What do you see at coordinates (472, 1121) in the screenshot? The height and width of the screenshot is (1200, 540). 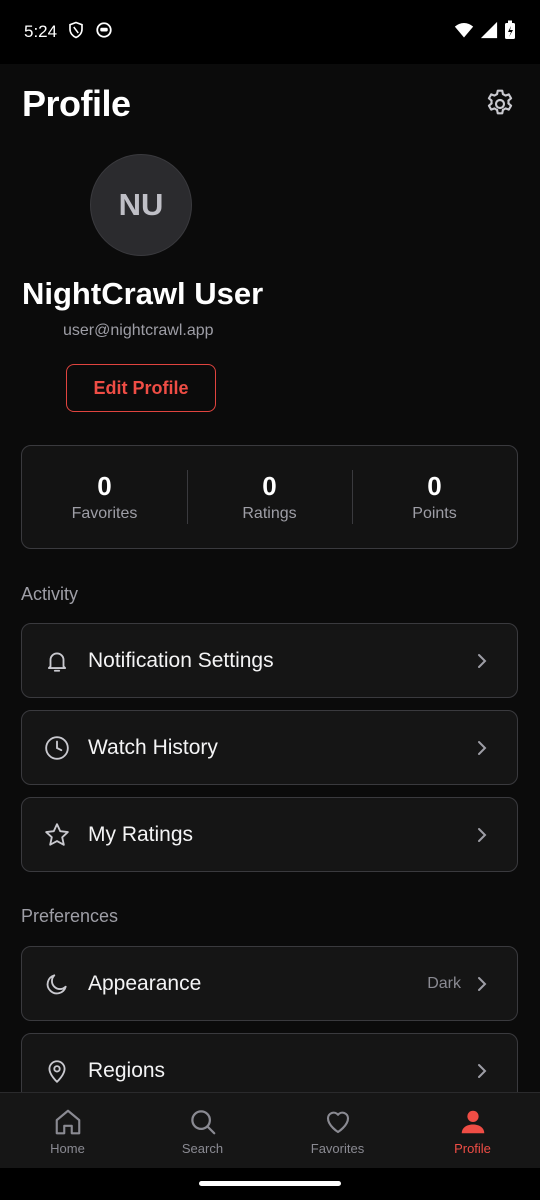 I see `person-icon` at bounding box center [472, 1121].